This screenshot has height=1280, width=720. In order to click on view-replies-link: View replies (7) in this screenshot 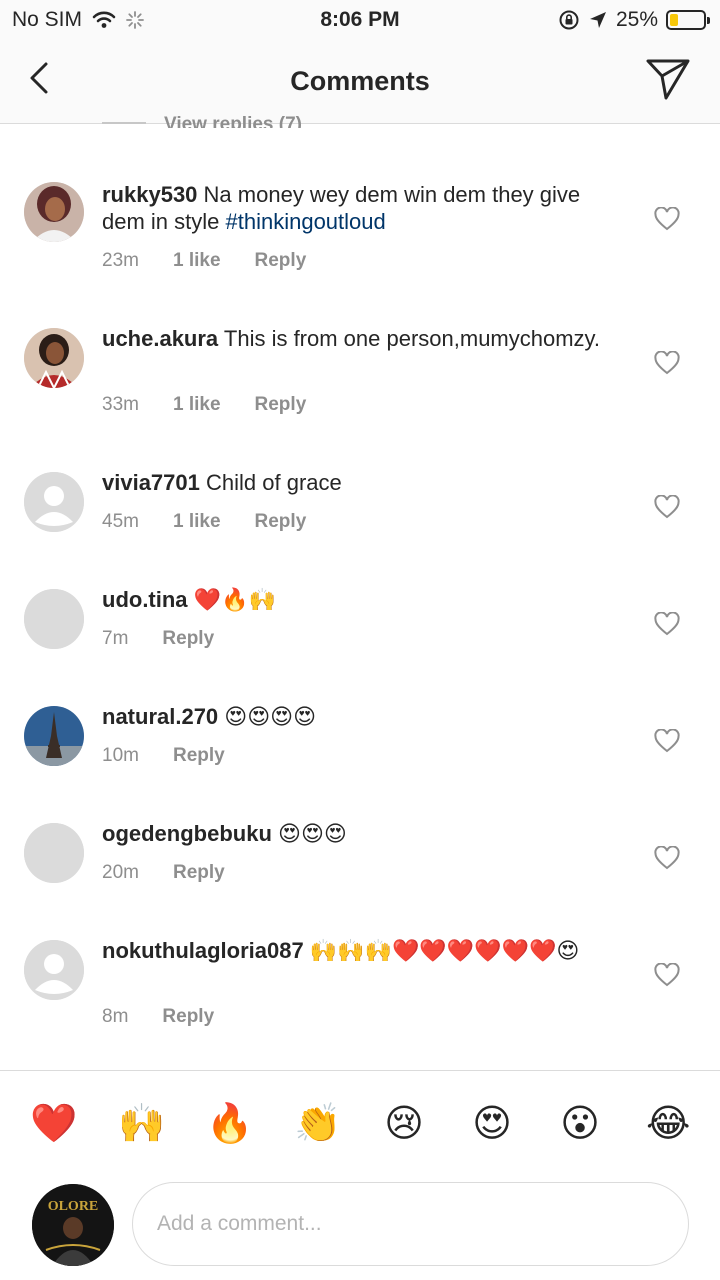, I will do `click(252, 120)`.